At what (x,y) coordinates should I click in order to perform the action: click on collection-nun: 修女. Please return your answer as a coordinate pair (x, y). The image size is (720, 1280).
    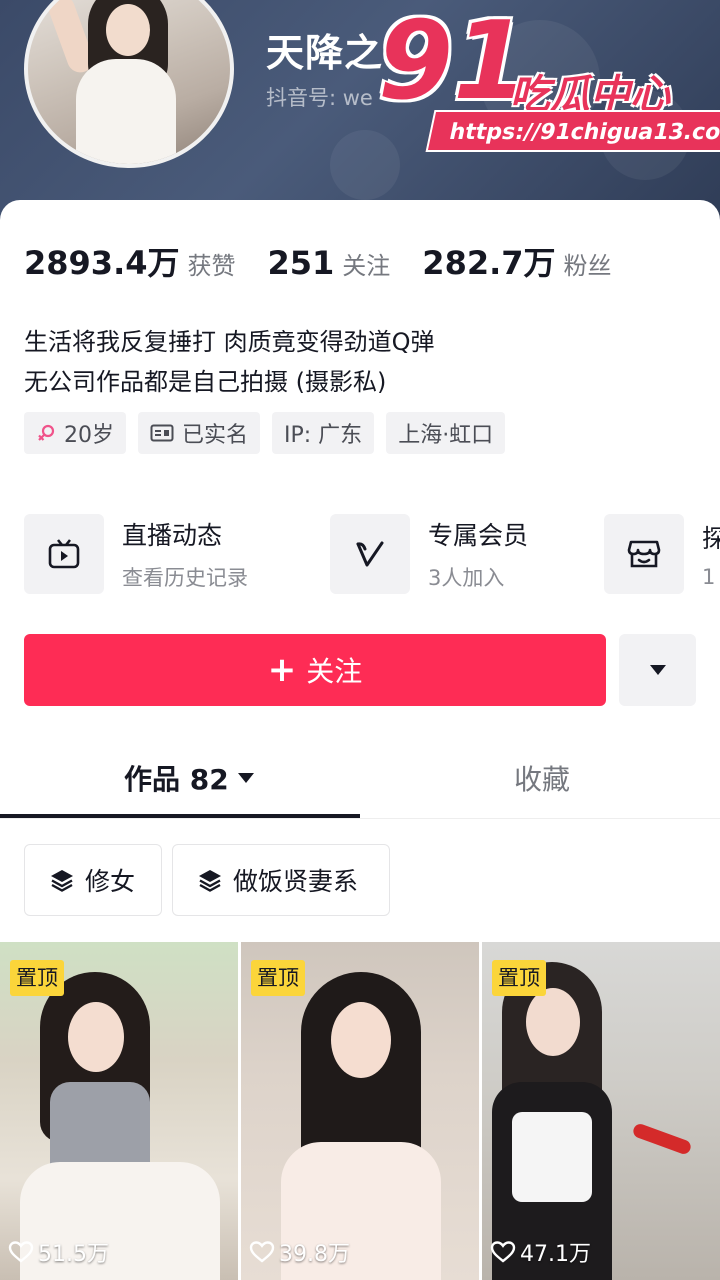
    Looking at the image, I should click on (93, 880).